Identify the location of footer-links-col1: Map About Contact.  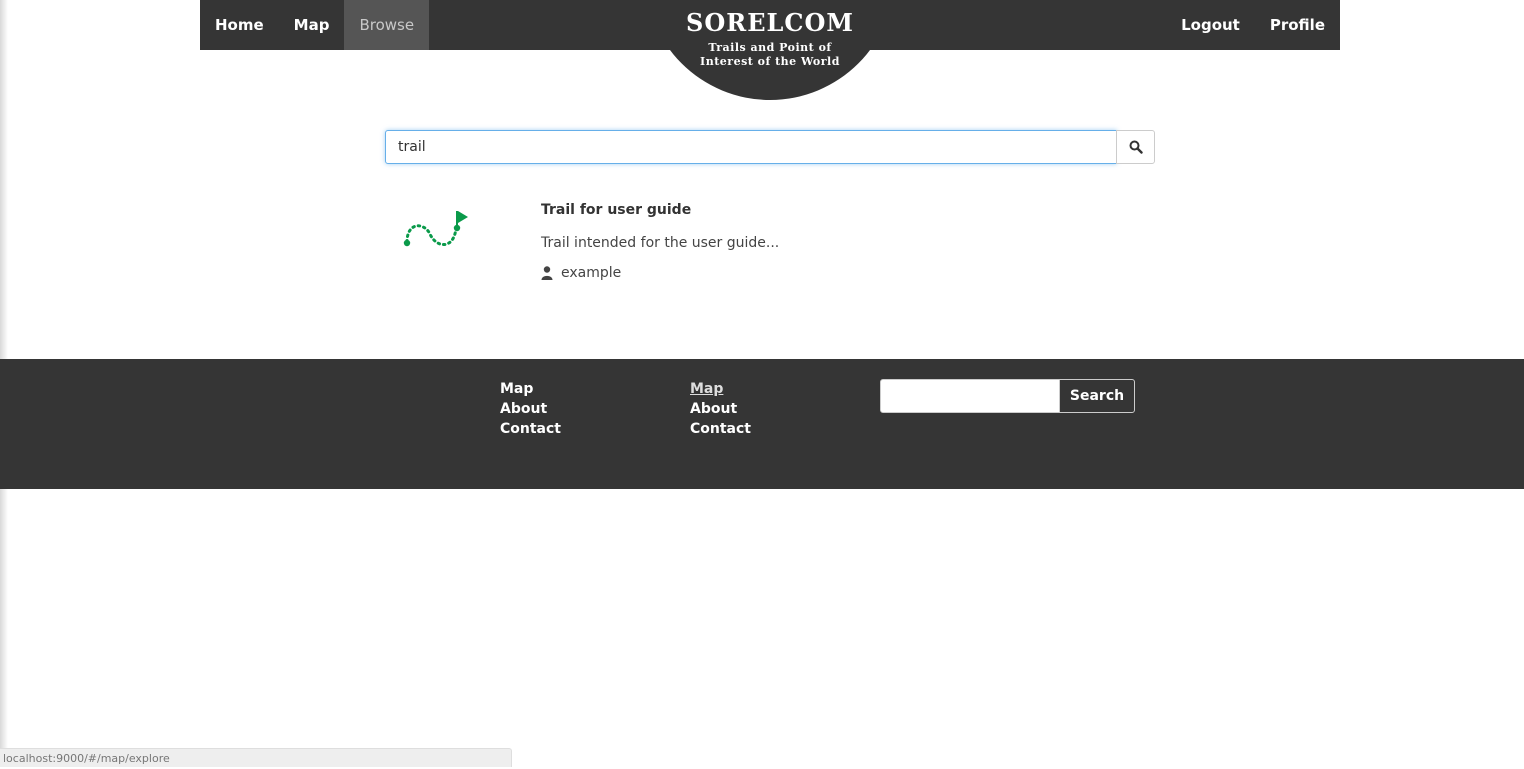
(530, 409).